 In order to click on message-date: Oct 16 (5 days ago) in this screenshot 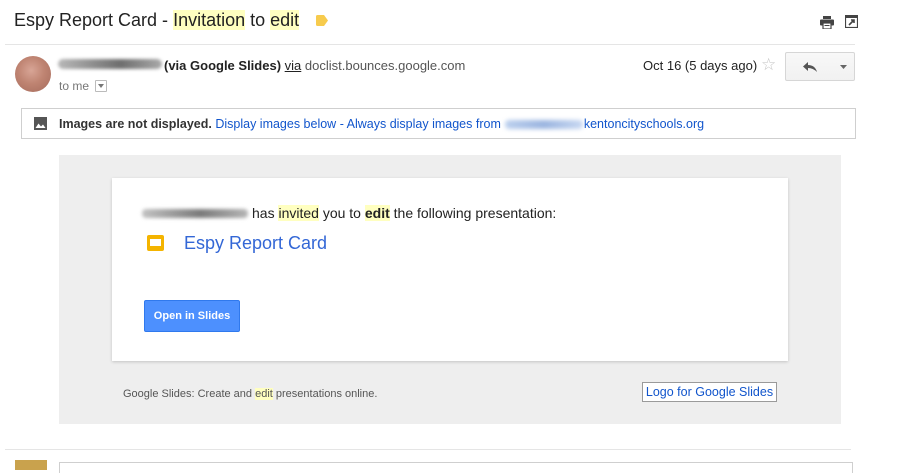, I will do `click(700, 65)`.